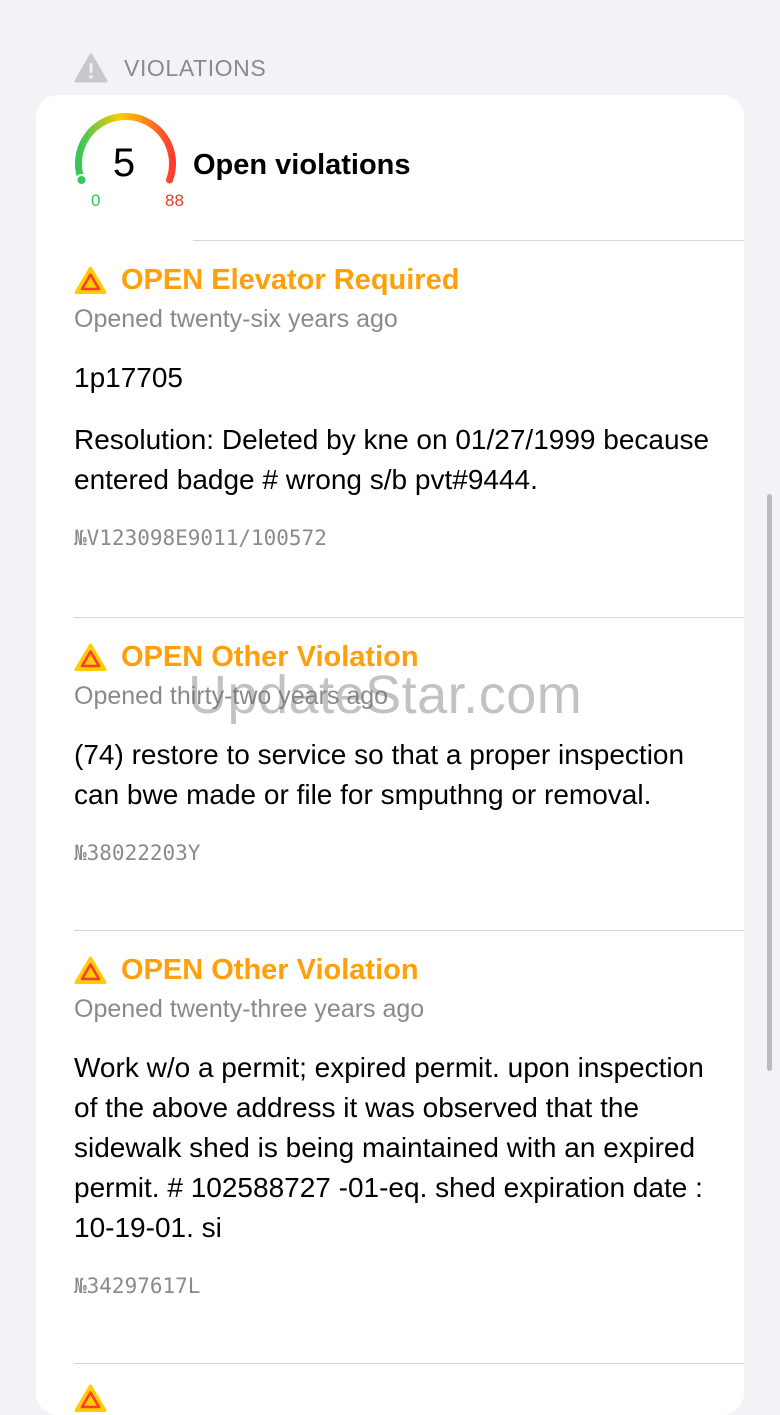  What do you see at coordinates (96, 200) in the screenshot?
I see `gauge-min-label: 0` at bounding box center [96, 200].